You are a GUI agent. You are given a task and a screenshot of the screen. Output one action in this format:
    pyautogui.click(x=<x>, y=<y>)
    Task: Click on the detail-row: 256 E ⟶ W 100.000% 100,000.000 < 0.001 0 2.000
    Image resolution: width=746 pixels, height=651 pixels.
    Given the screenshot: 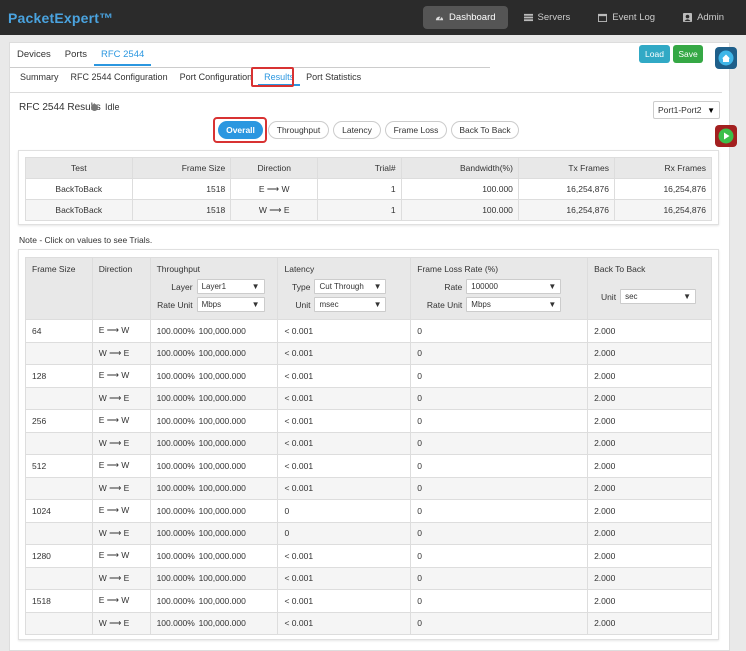 What is the action you would take?
    pyautogui.click(x=368, y=421)
    